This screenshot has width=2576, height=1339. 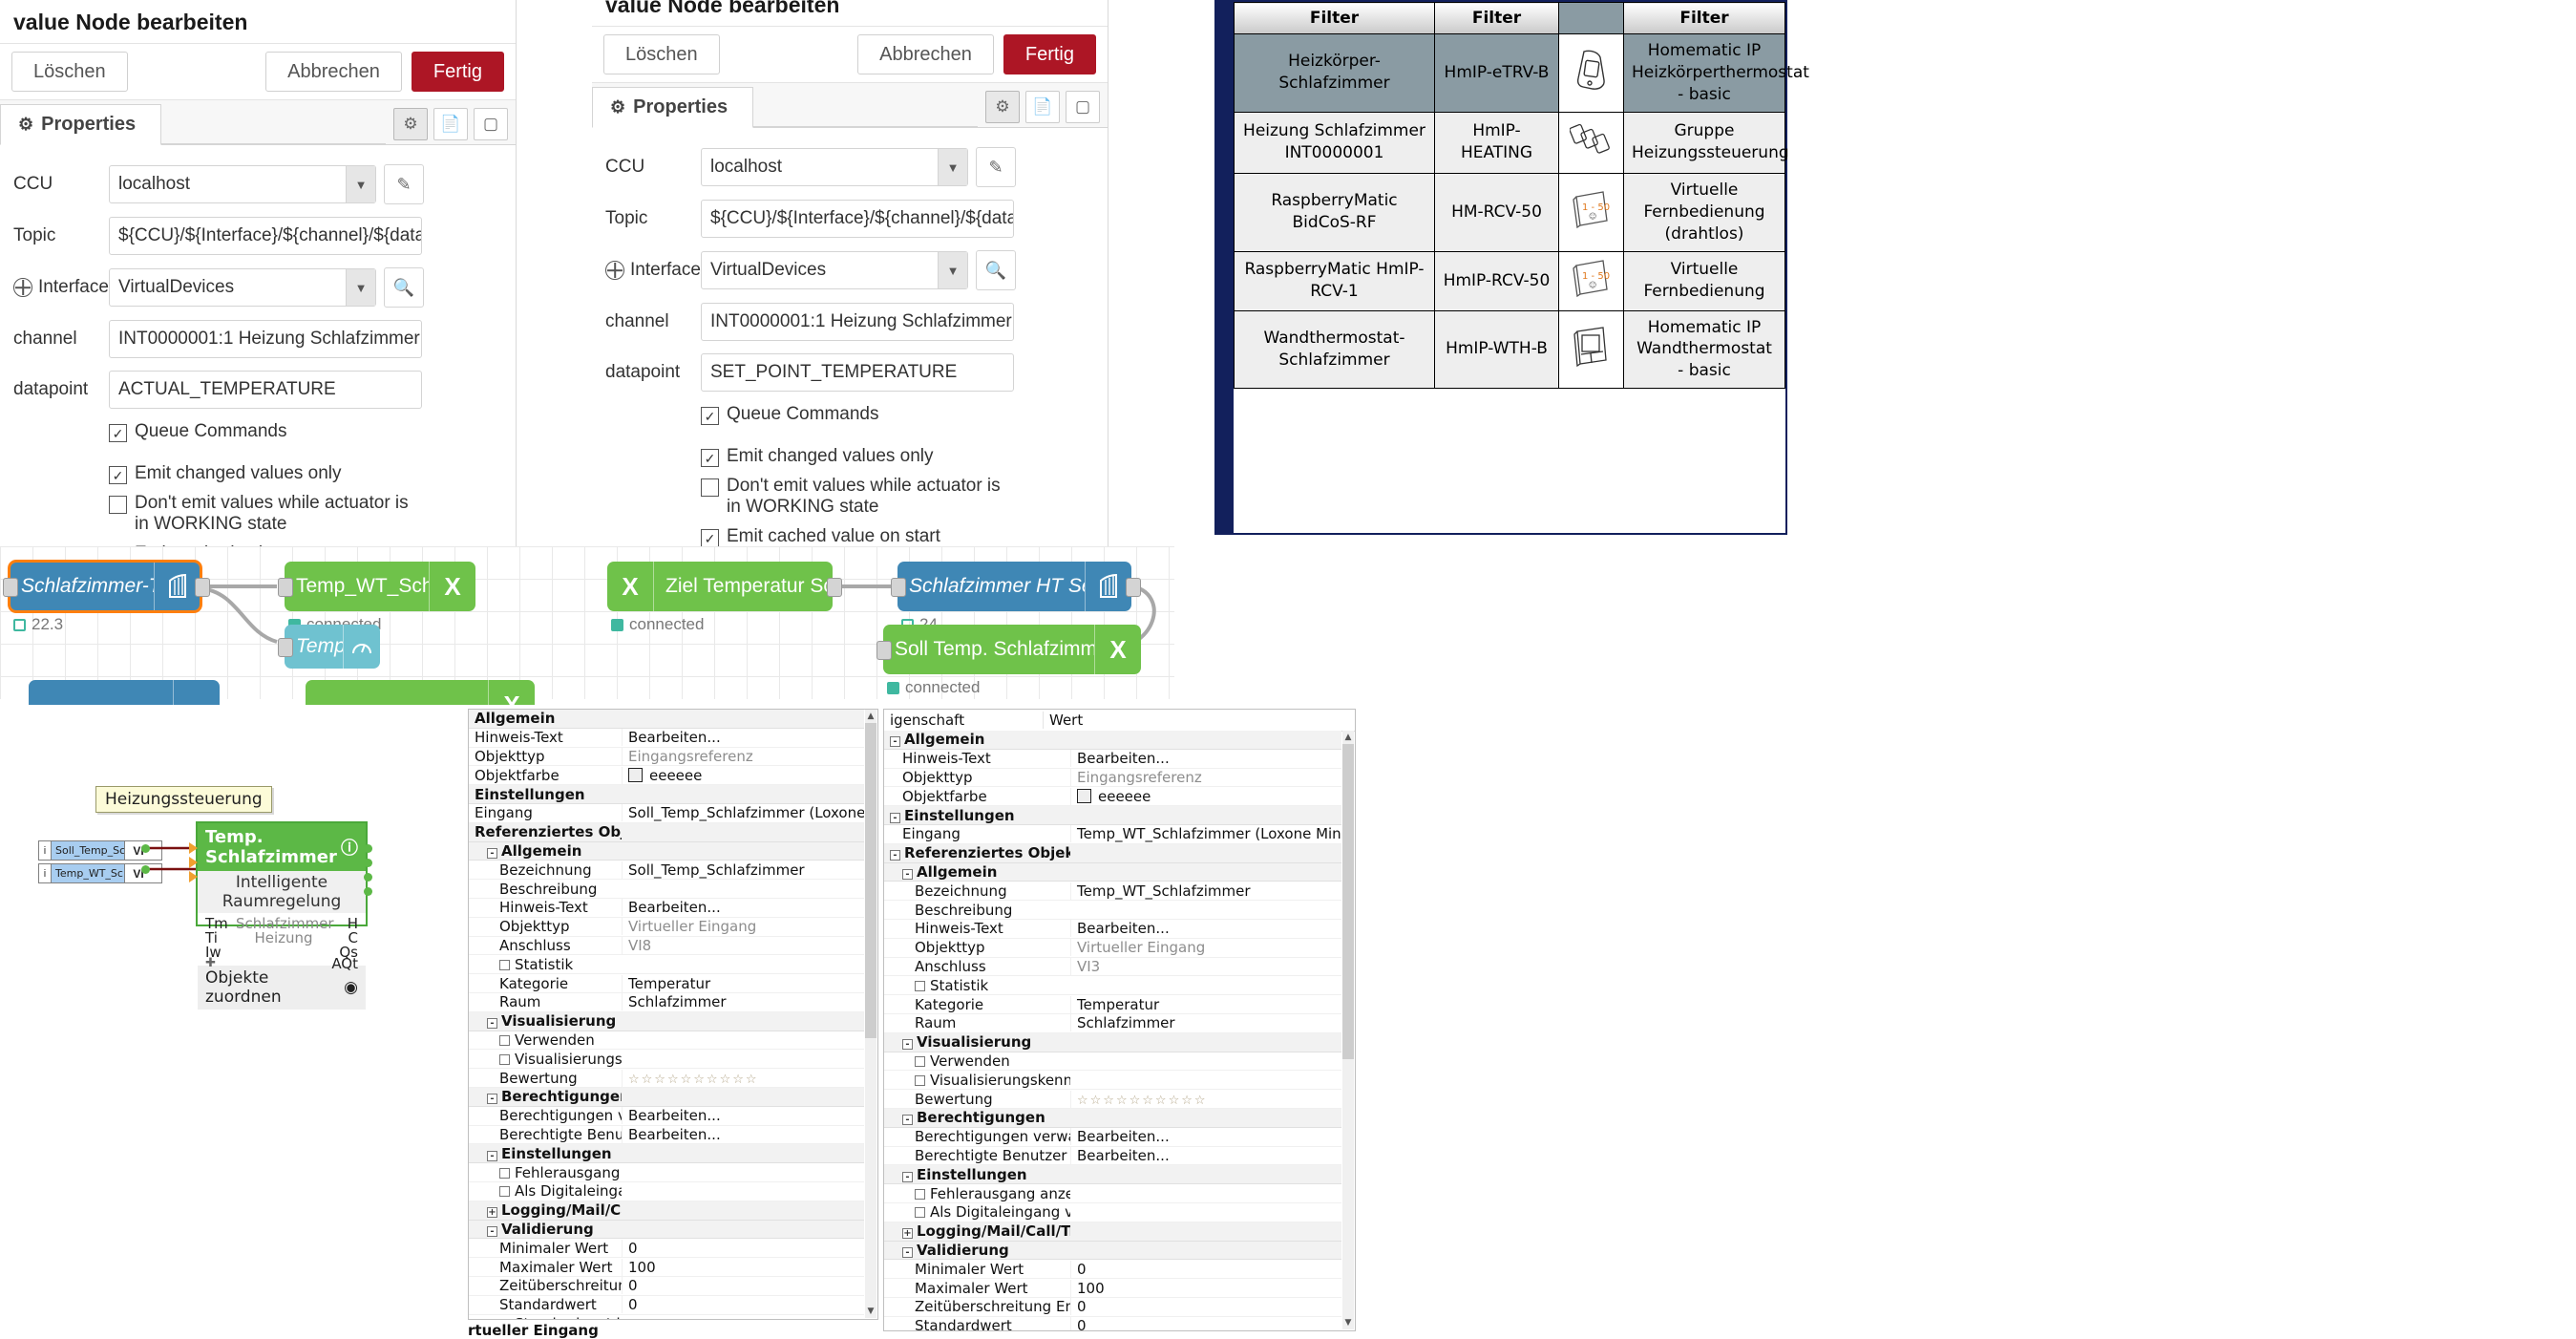 What do you see at coordinates (666, 1317) in the screenshot?
I see `property-row: Standardwert bei Start` at bounding box center [666, 1317].